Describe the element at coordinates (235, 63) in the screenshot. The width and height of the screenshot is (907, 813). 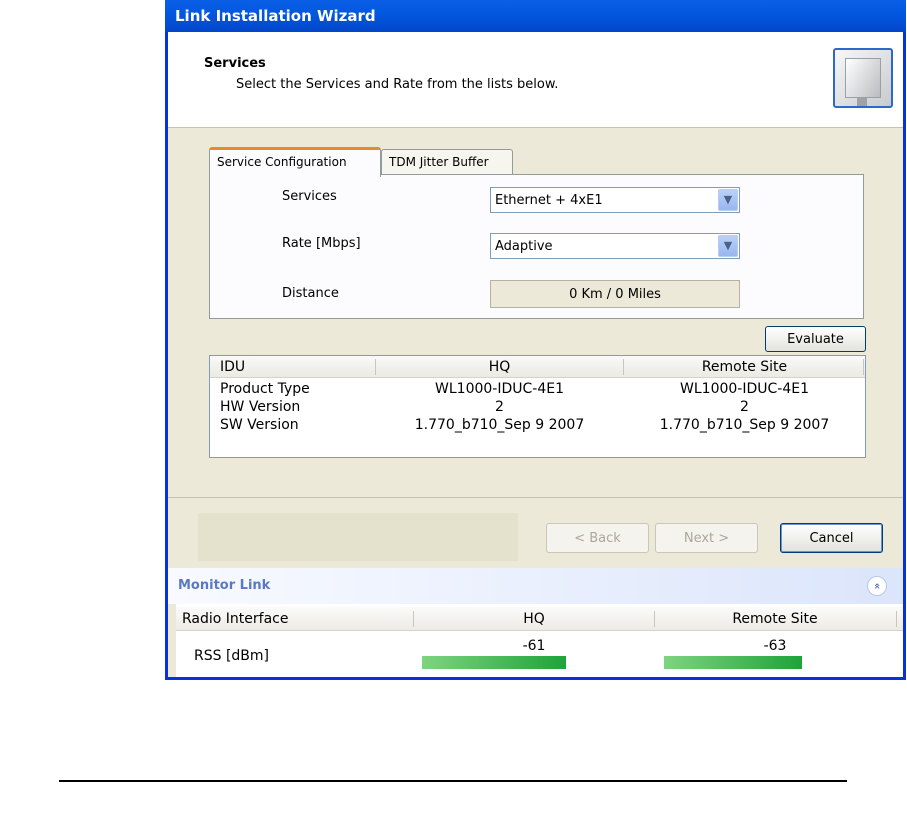
I see `page-title: Services` at that location.